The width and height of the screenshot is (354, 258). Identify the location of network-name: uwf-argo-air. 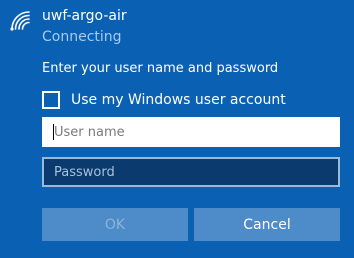
(84, 16).